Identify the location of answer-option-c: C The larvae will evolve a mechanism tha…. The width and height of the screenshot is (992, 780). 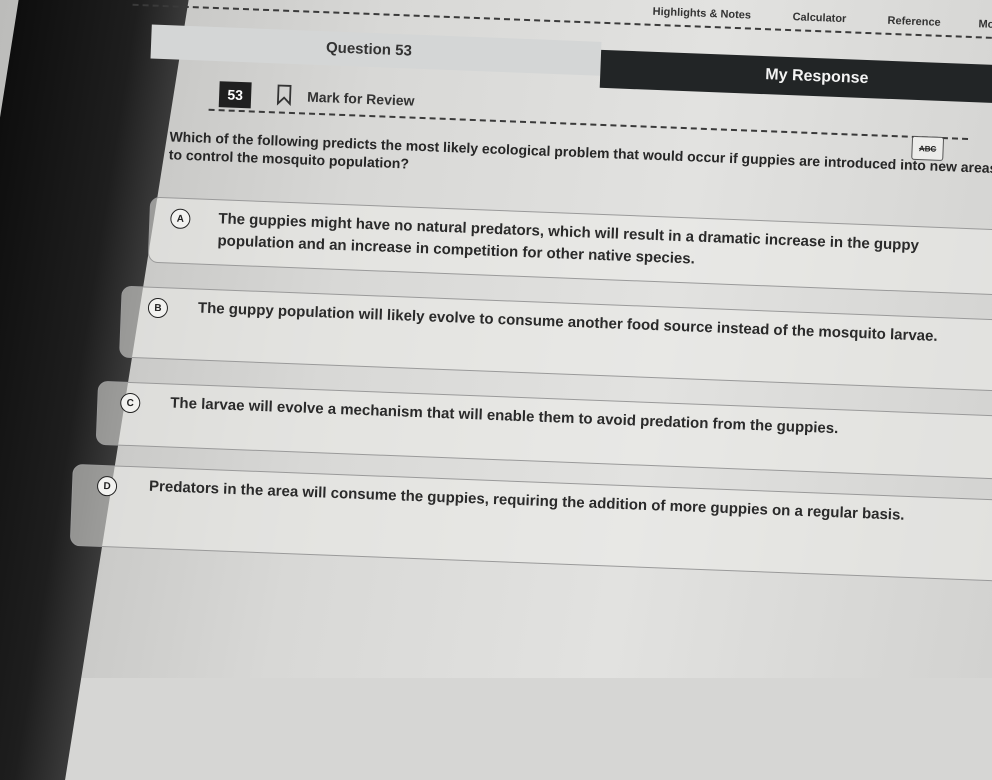
(543, 430).